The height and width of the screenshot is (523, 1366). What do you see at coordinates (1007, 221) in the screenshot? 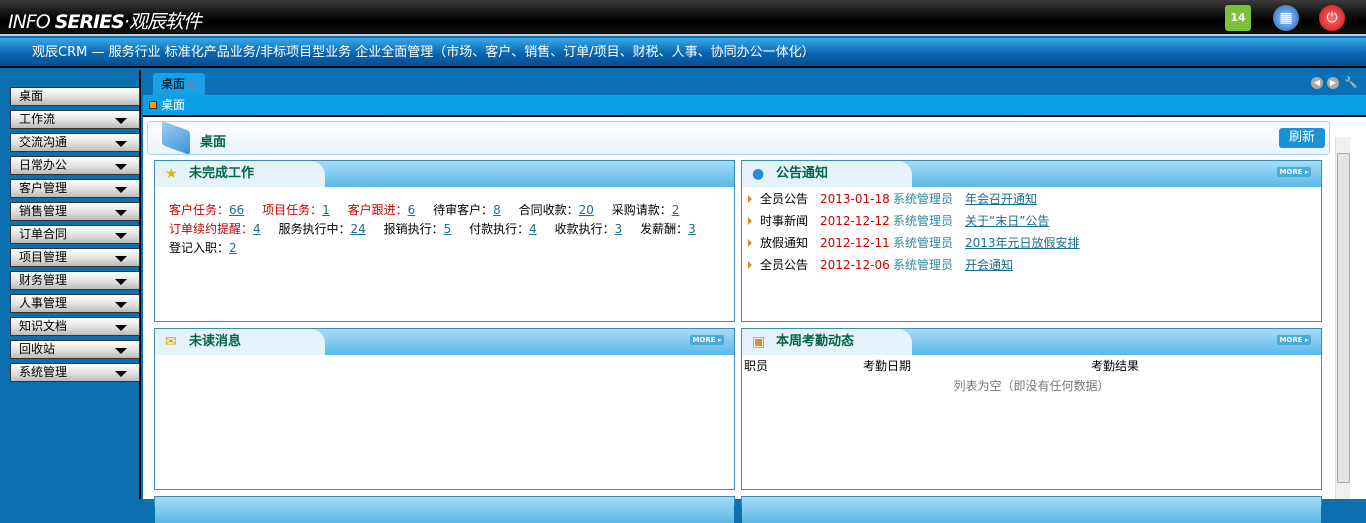
I see `notice-link: 关于“末日”公告` at bounding box center [1007, 221].